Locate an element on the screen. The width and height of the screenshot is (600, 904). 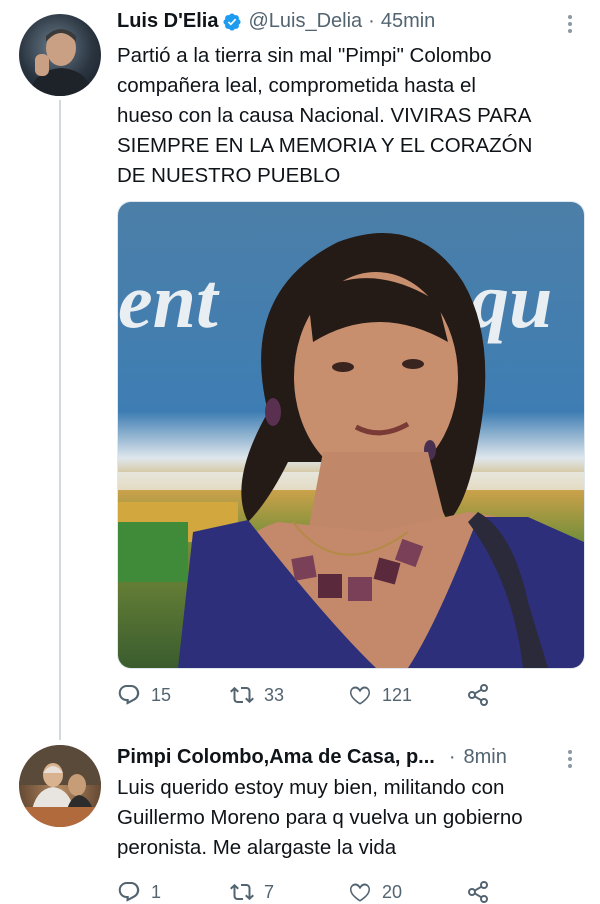
tweet-timestamp: 45min is located at coordinates (408, 21).